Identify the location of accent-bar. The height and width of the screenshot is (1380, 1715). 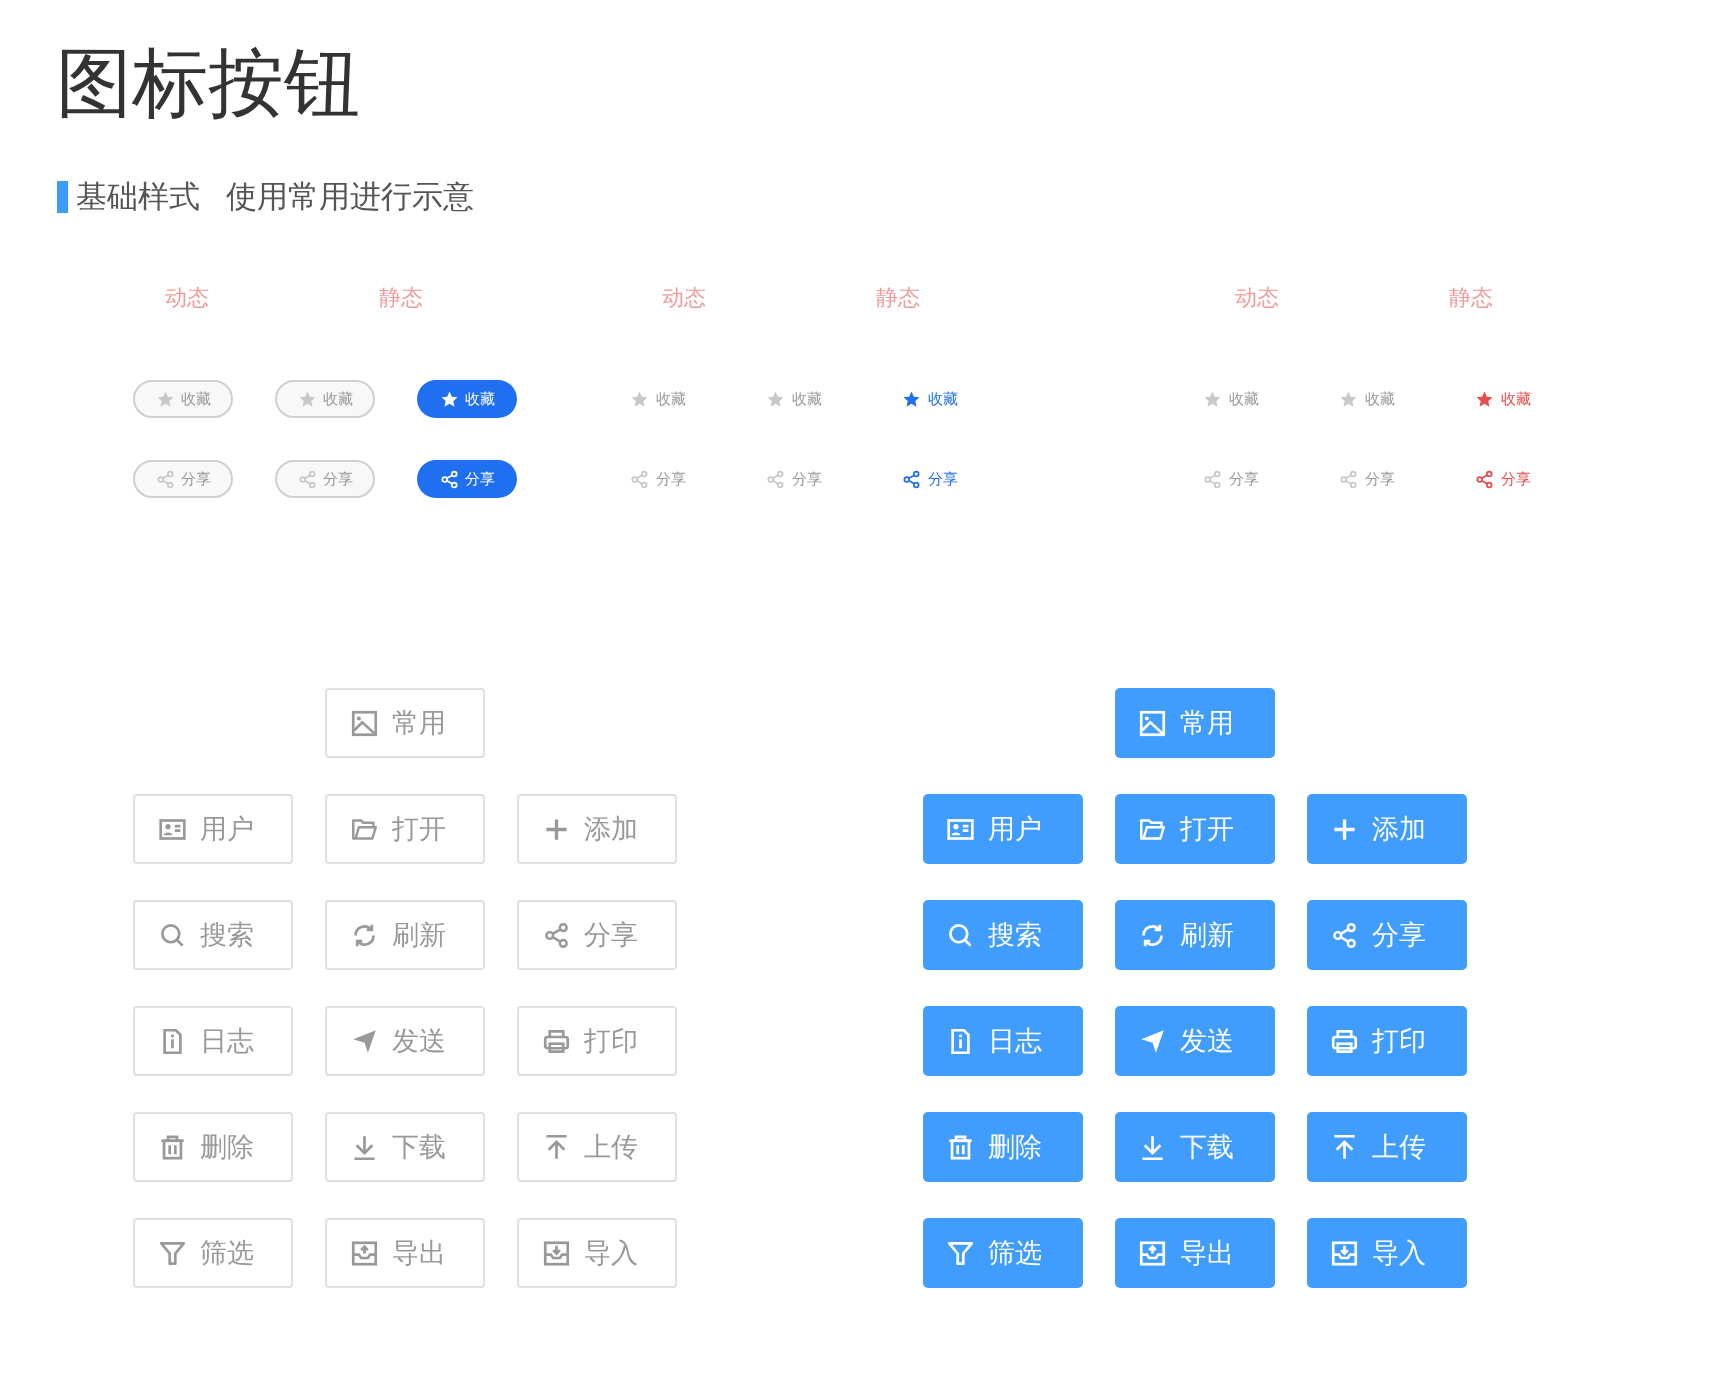
(62, 197).